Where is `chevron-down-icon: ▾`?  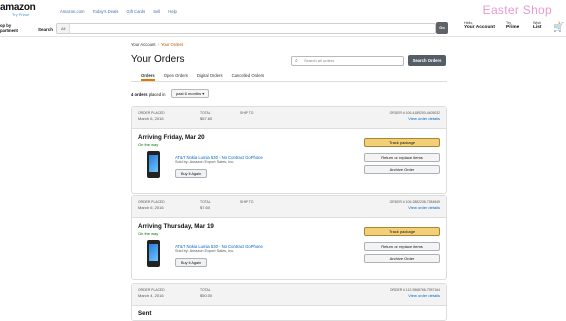 chevron-down-icon: ▾ is located at coordinates (203, 93).